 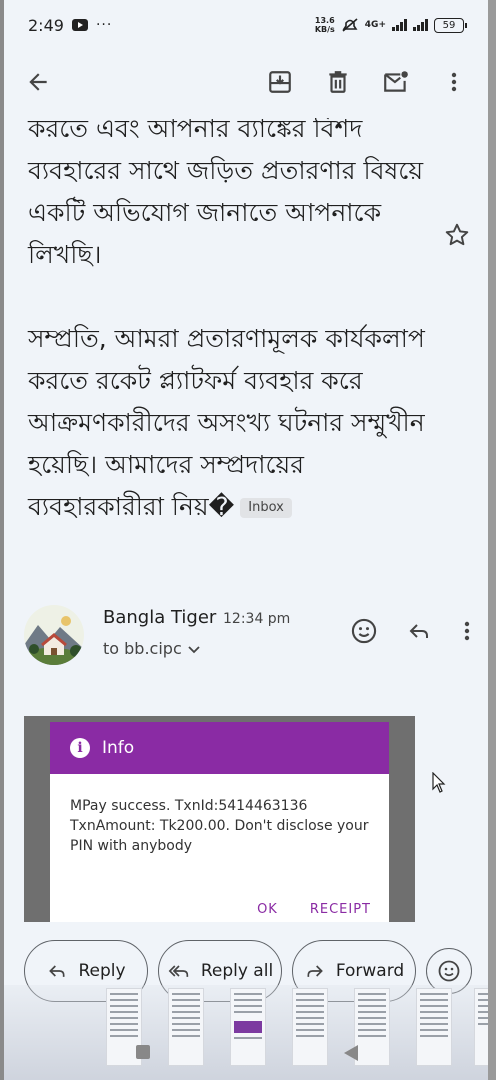 I want to click on back-arrow-icon, so click(x=38, y=82).